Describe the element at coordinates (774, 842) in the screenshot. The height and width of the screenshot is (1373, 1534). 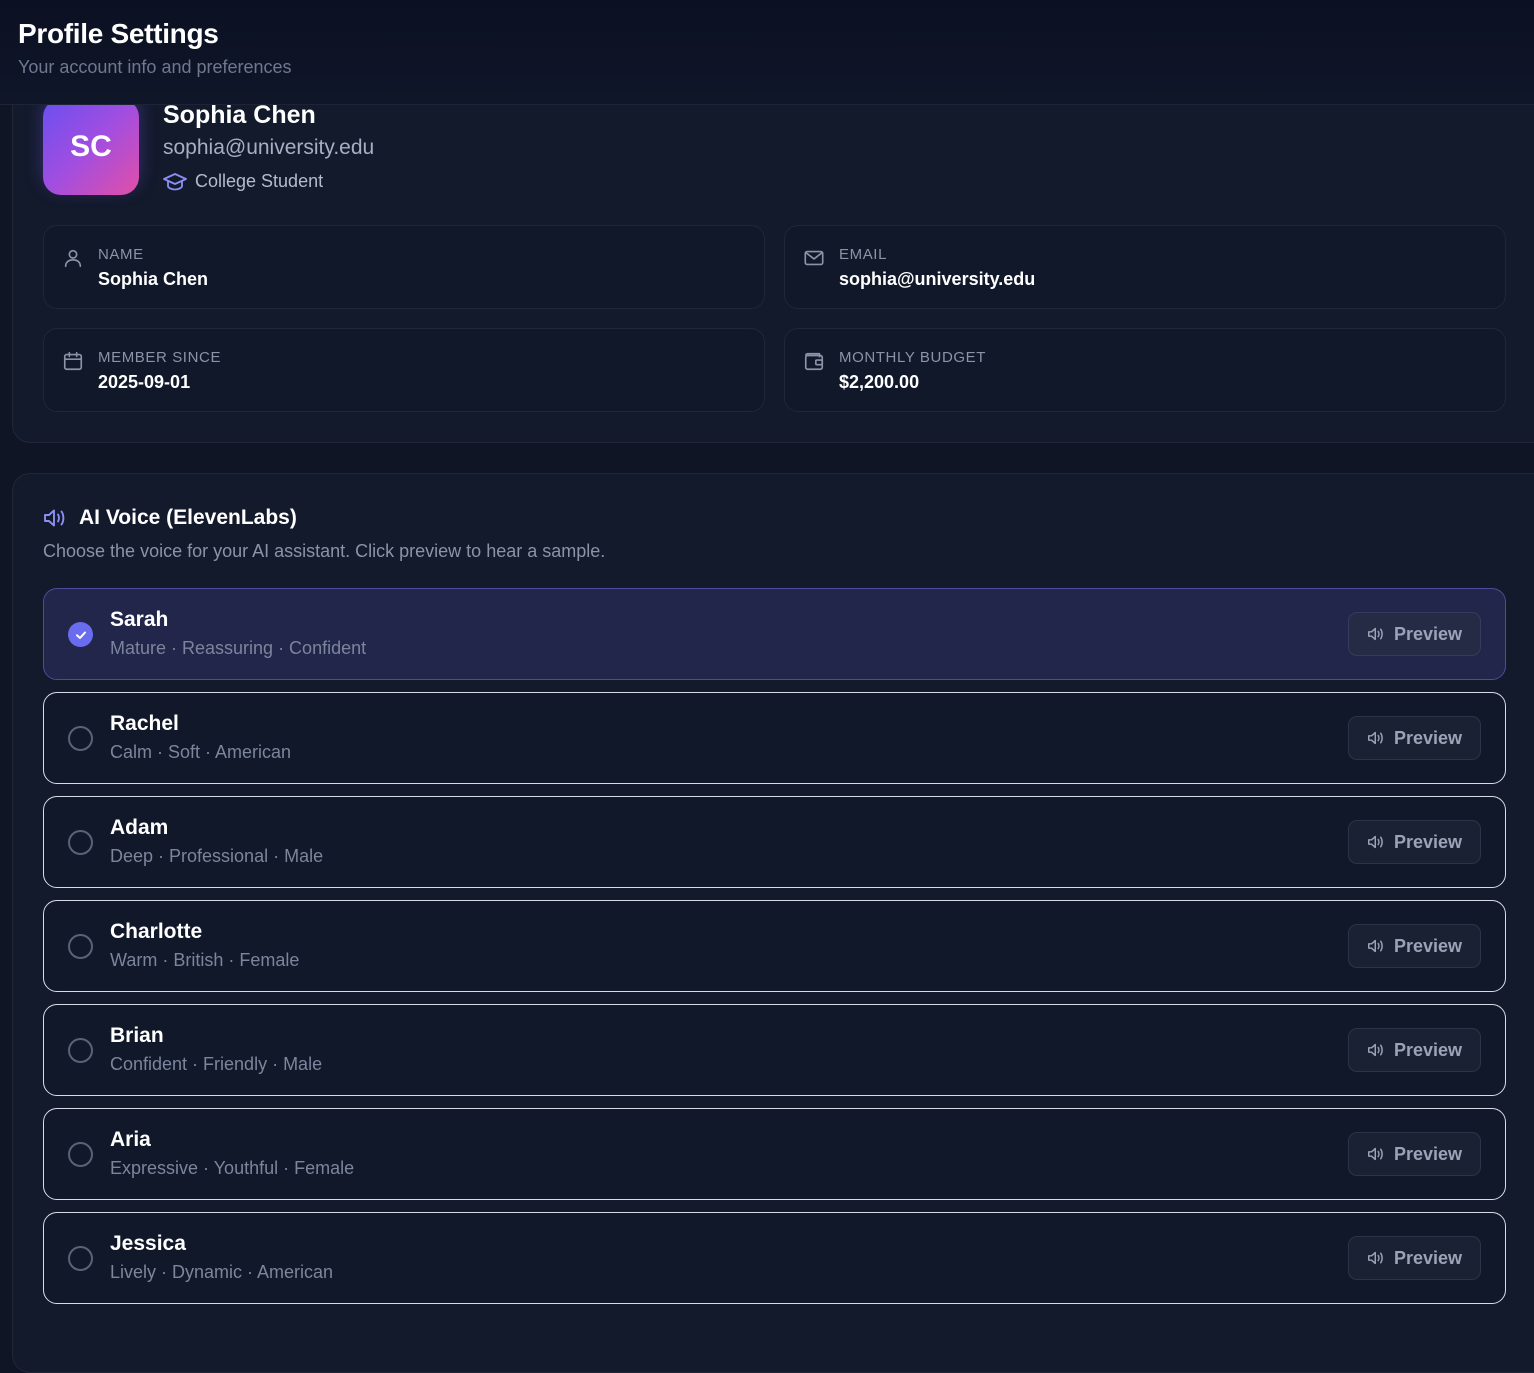
I see `voice-option-adam: Adam Deep · Professional · Male Preview` at that location.